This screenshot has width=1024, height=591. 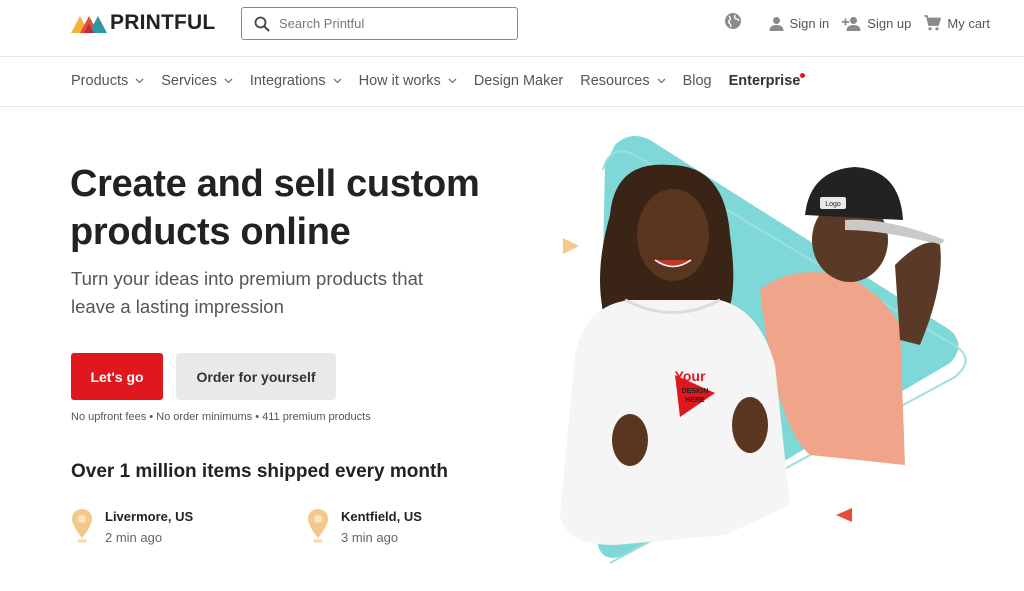 I want to click on sign-up-label: Sign up, so click(x=889, y=23).